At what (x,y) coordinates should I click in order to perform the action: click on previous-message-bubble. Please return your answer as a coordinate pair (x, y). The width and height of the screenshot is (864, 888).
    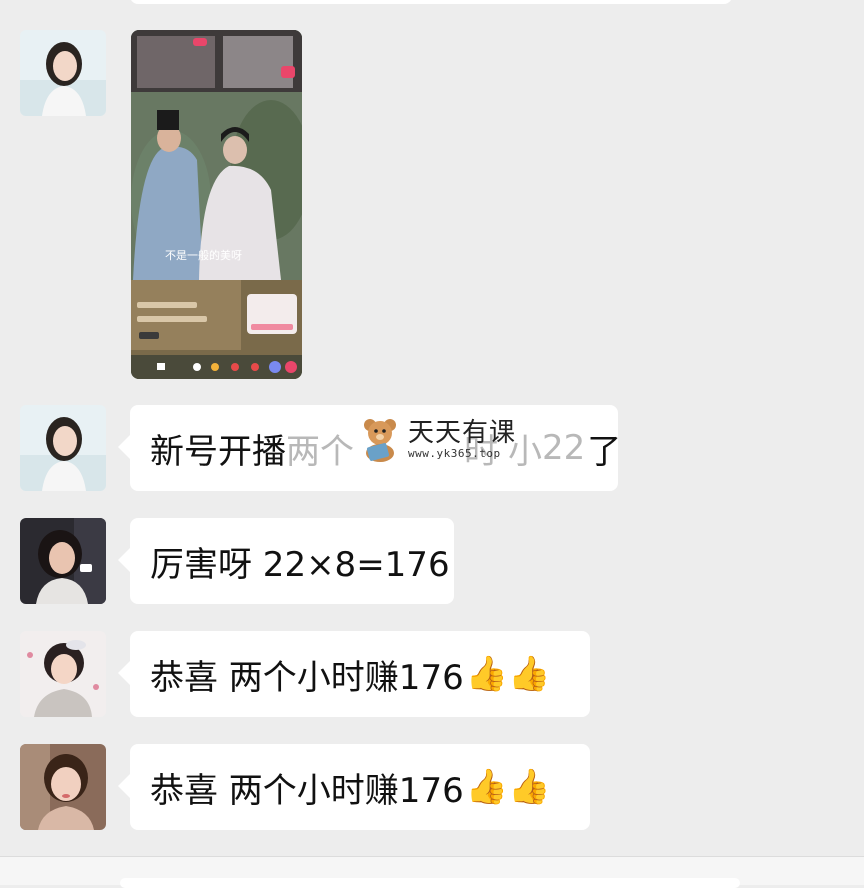
    Looking at the image, I should click on (431, 2).